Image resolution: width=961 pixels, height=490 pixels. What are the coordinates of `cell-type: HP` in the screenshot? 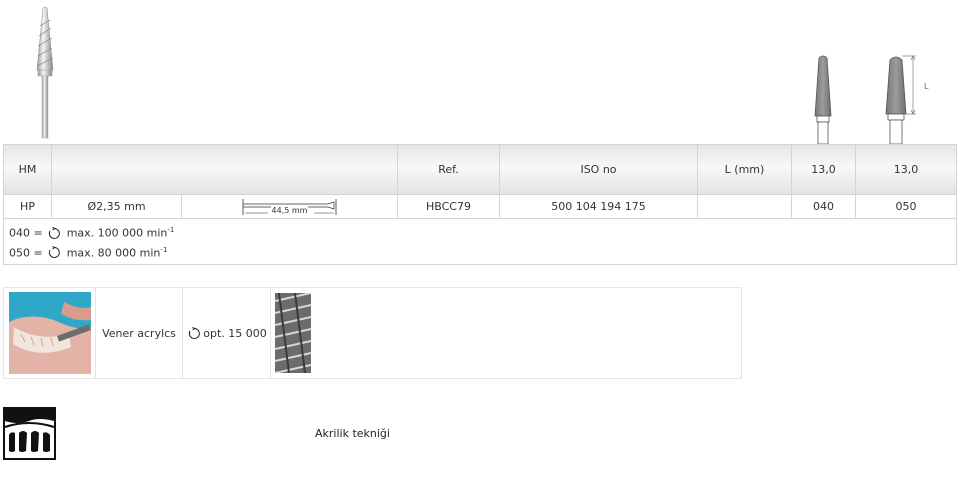 It's located at (27, 206).